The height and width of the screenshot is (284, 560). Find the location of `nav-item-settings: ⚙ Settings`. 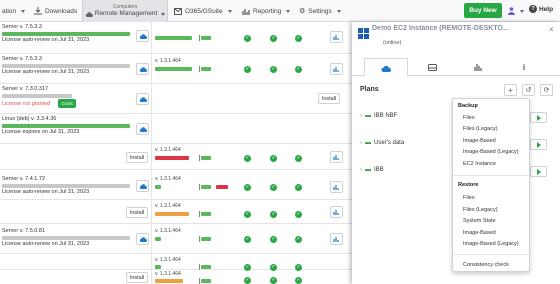

nav-item-settings: ⚙ Settings is located at coordinates (320, 11).